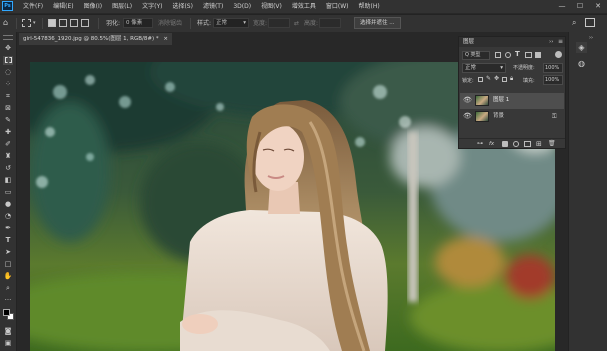 This screenshot has height=351, width=607. I want to click on zoom-tool-icon: ⌕, so click(8, 288).